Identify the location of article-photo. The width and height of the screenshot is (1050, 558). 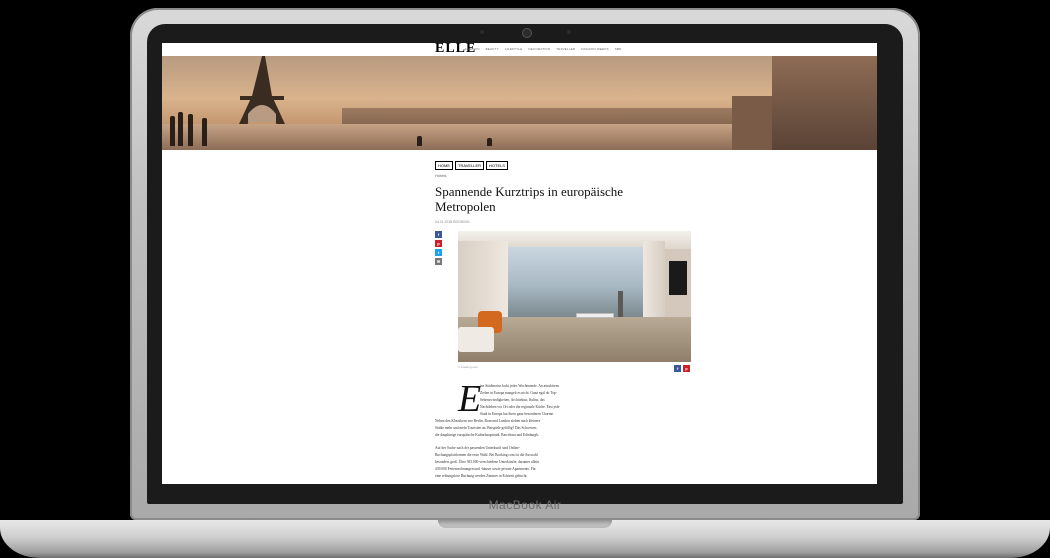
(574, 296).